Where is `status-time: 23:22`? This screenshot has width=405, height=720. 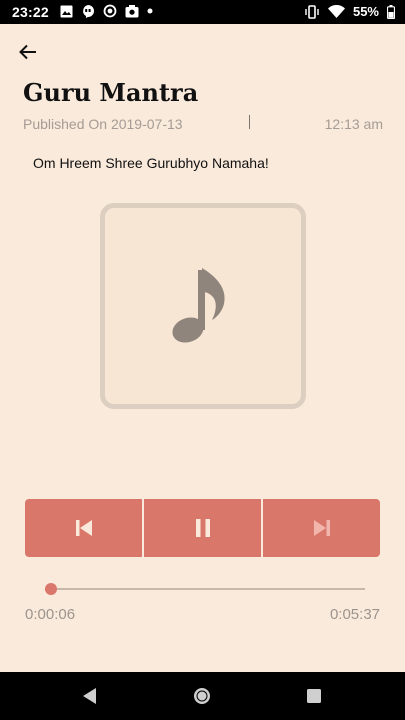 status-time: 23:22 is located at coordinates (30, 12).